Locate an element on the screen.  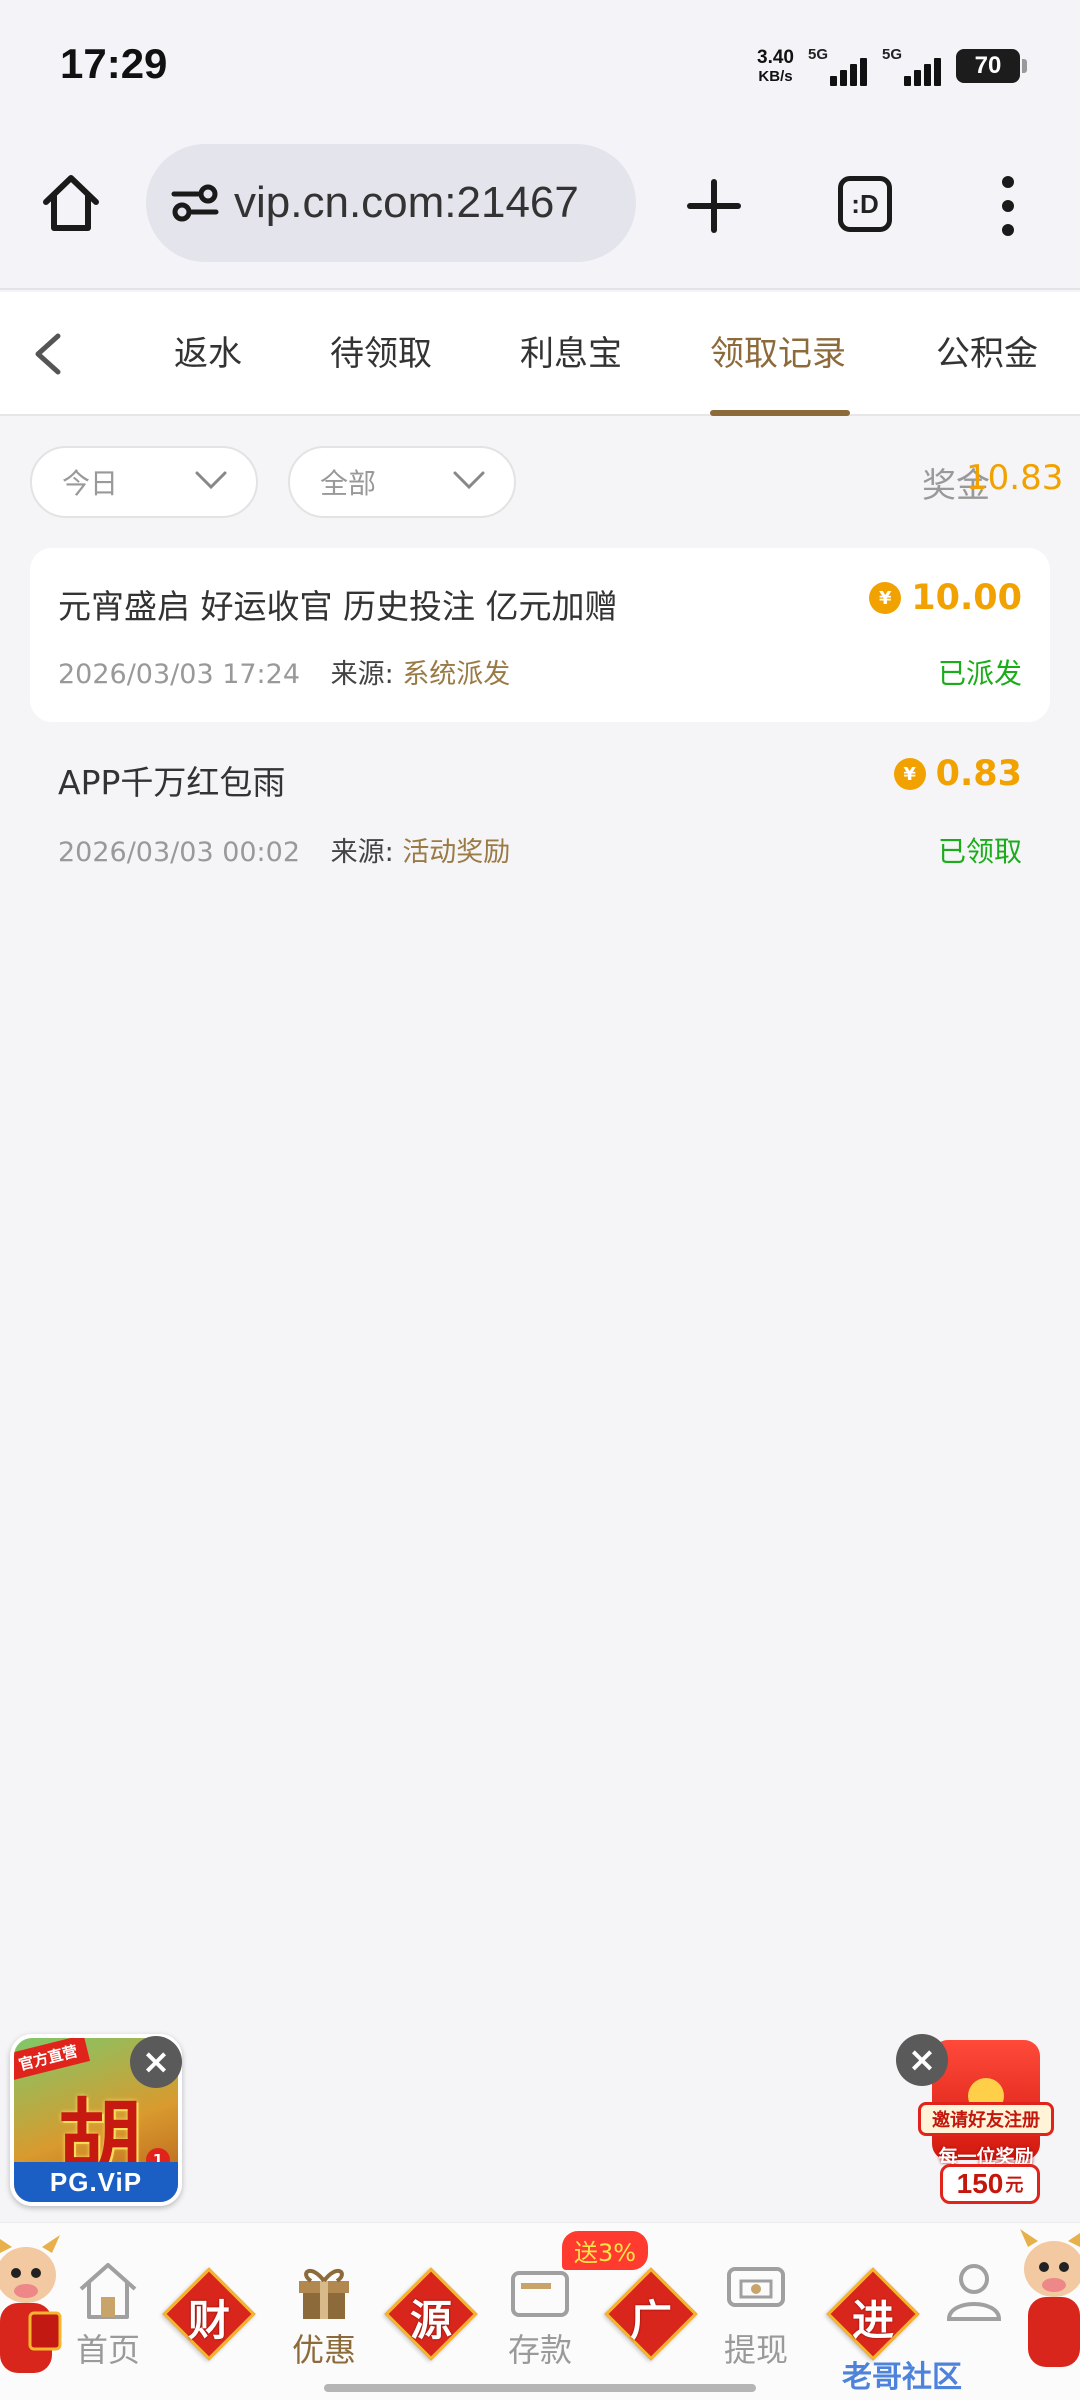
category-tabs: 返水 待领取 利息宝 领取记录 公积金 is located at coordinates (540, 354).